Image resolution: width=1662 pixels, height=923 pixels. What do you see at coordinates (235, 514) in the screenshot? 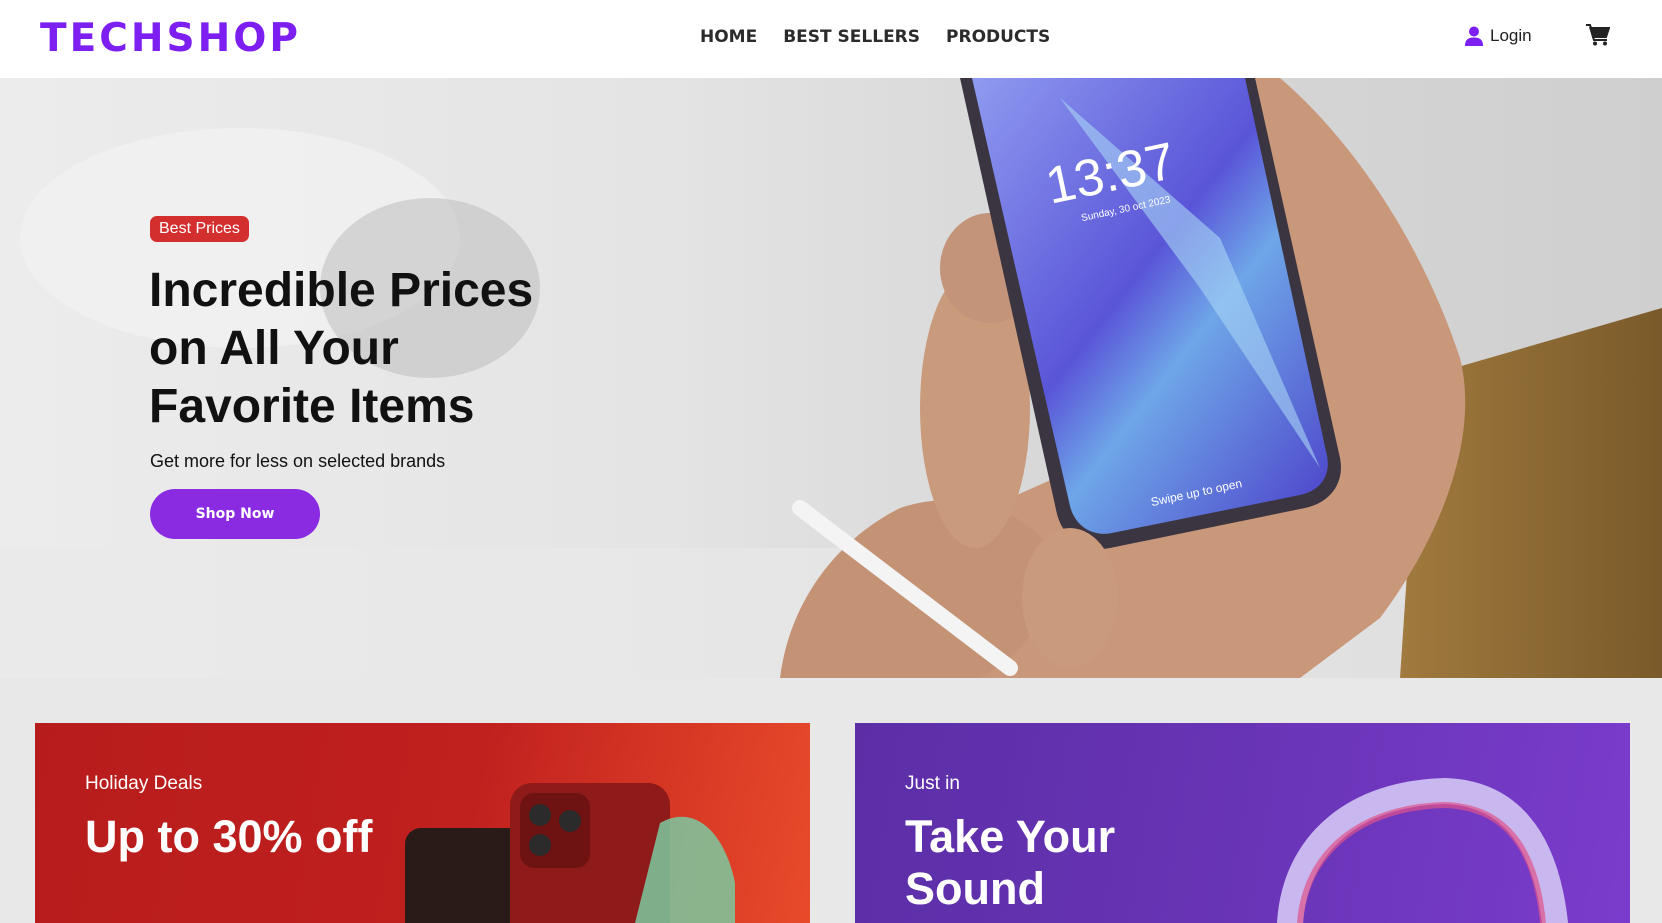
I see `shop-now-button: Shop Now` at bounding box center [235, 514].